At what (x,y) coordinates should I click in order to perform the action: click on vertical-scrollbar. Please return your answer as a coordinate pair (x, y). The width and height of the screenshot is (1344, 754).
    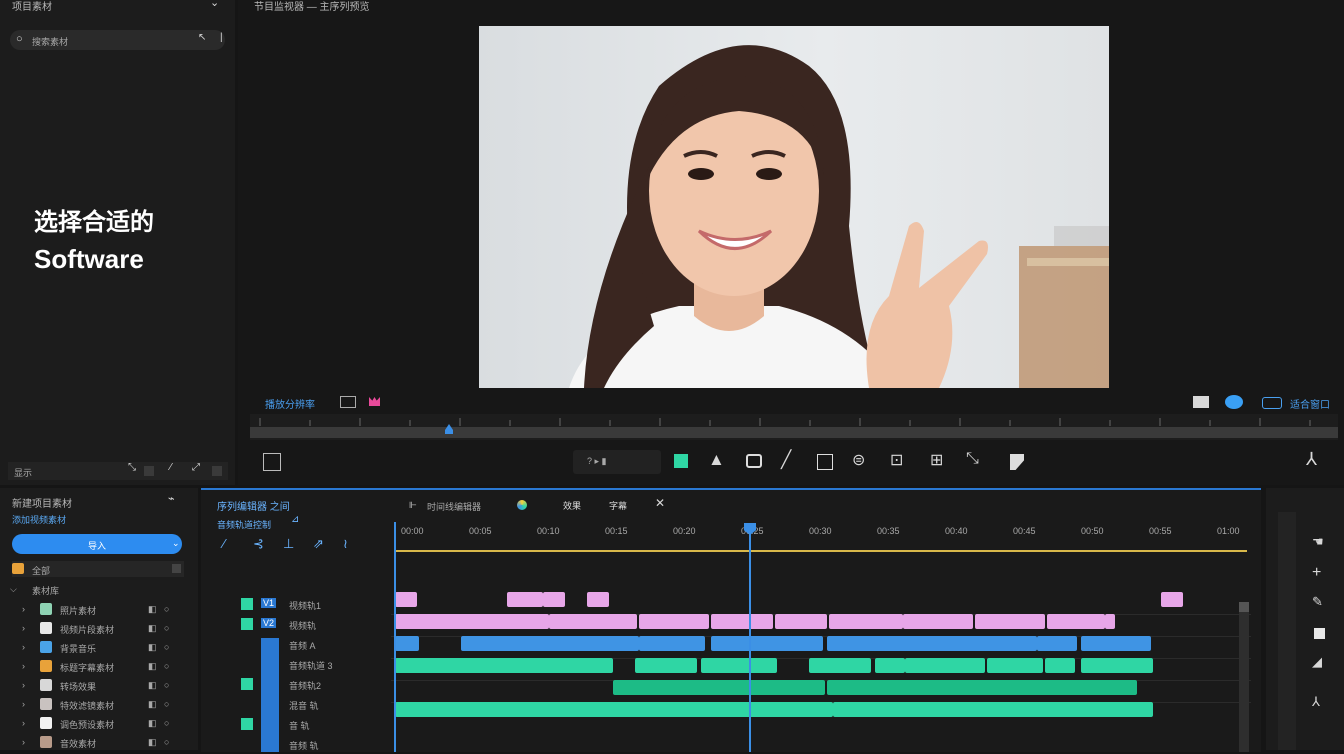
    Looking at the image, I should click on (1244, 677).